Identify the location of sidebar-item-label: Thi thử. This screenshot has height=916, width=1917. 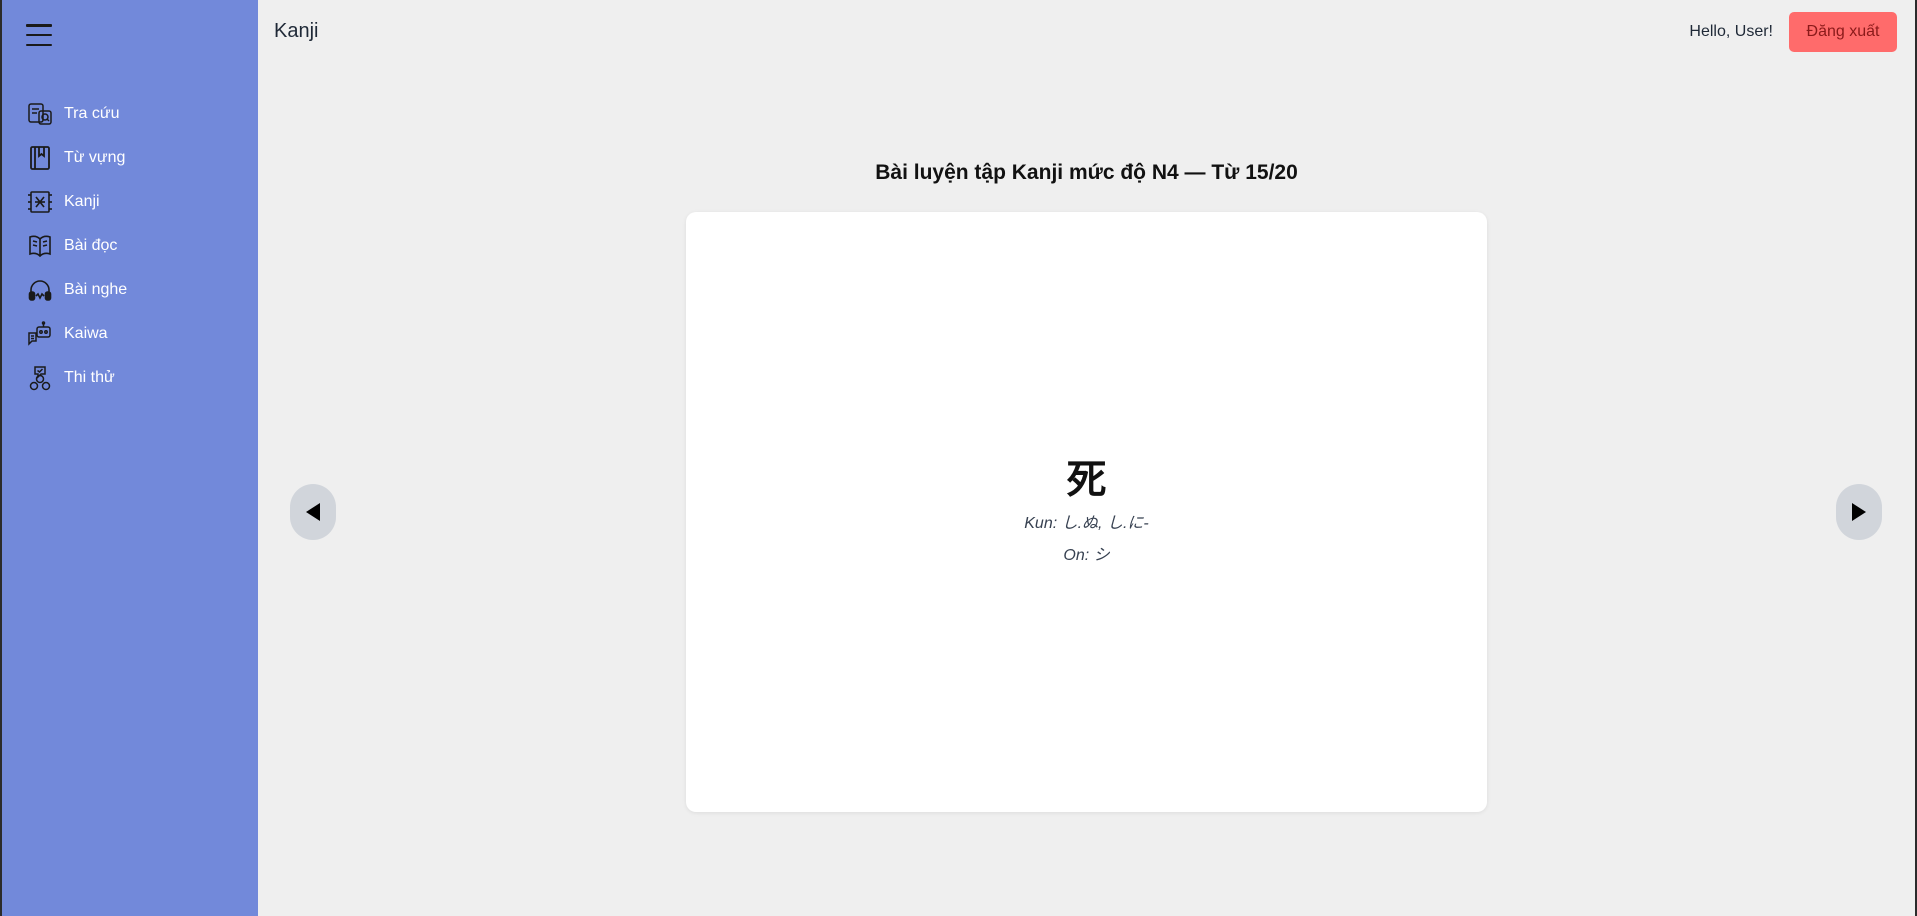
(89, 377).